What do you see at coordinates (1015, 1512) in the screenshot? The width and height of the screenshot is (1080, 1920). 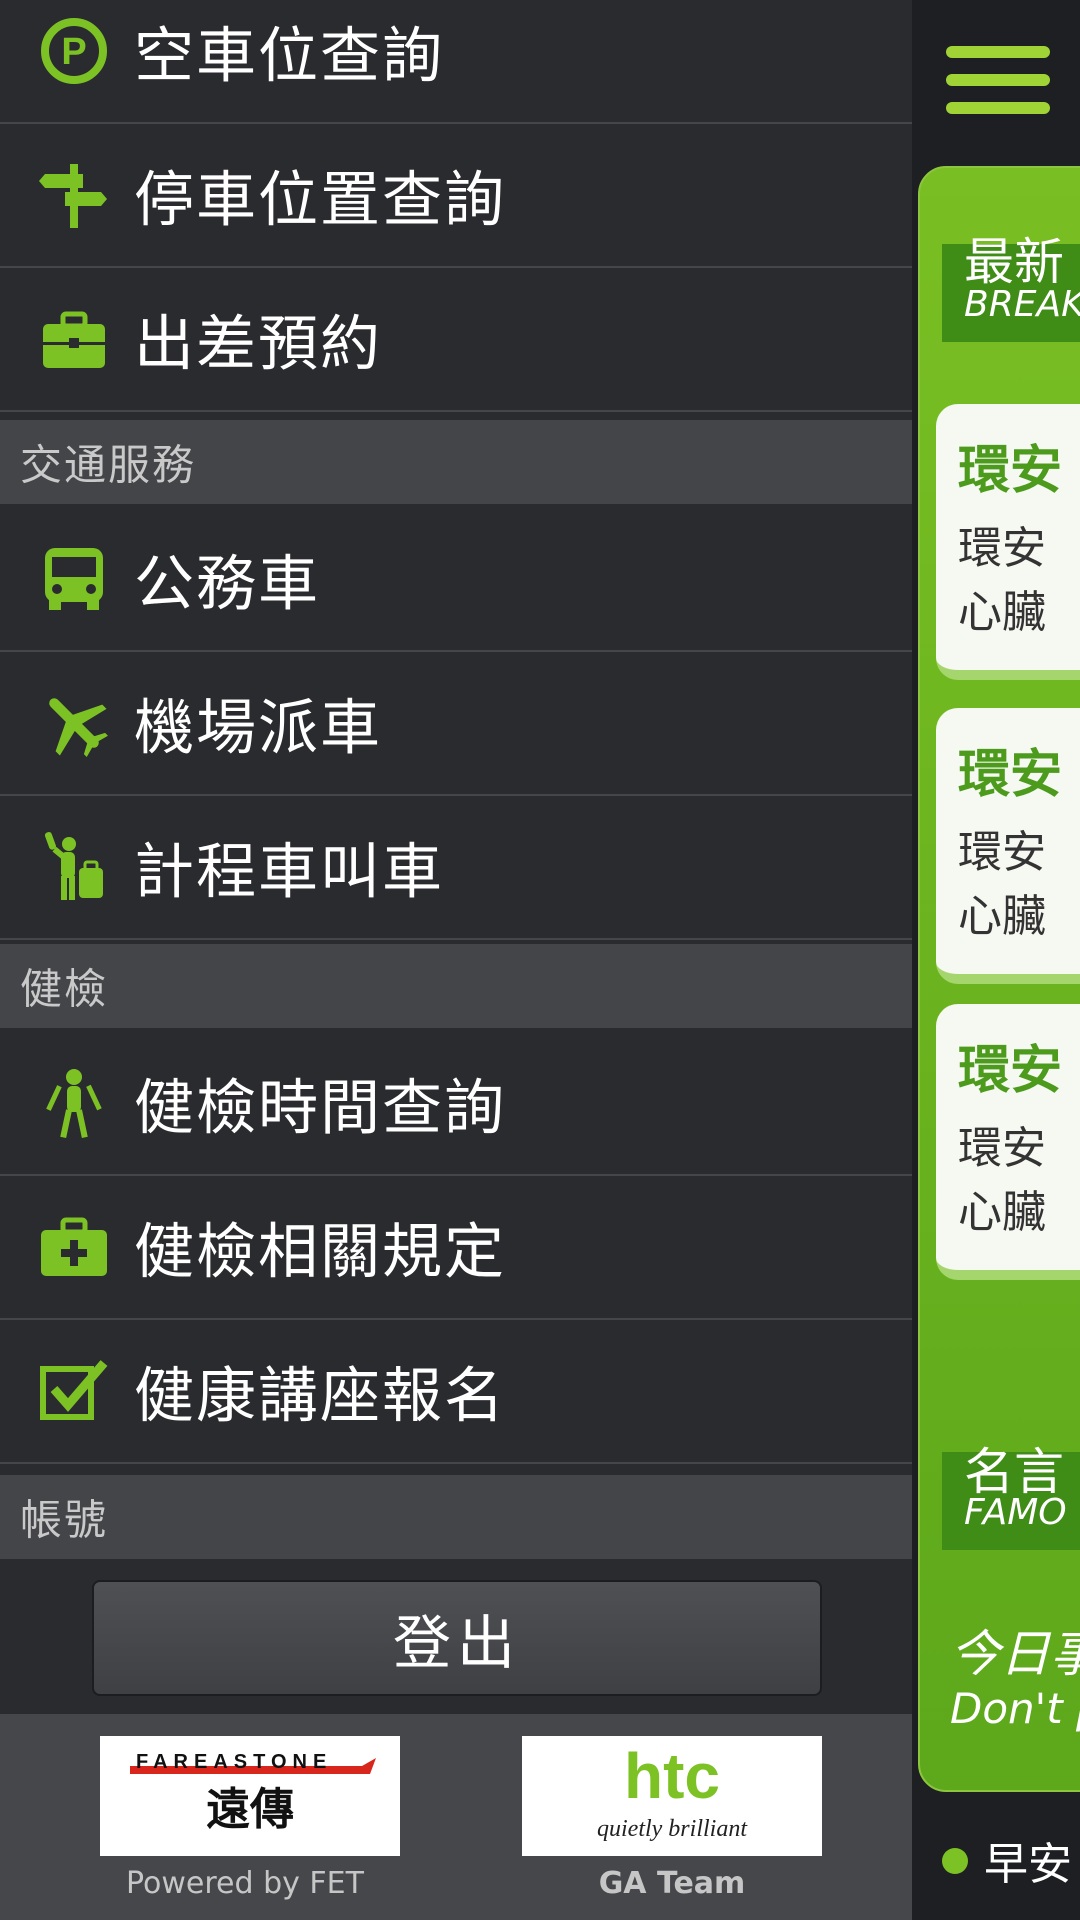 I see `banner-subtitle: FAMO` at bounding box center [1015, 1512].